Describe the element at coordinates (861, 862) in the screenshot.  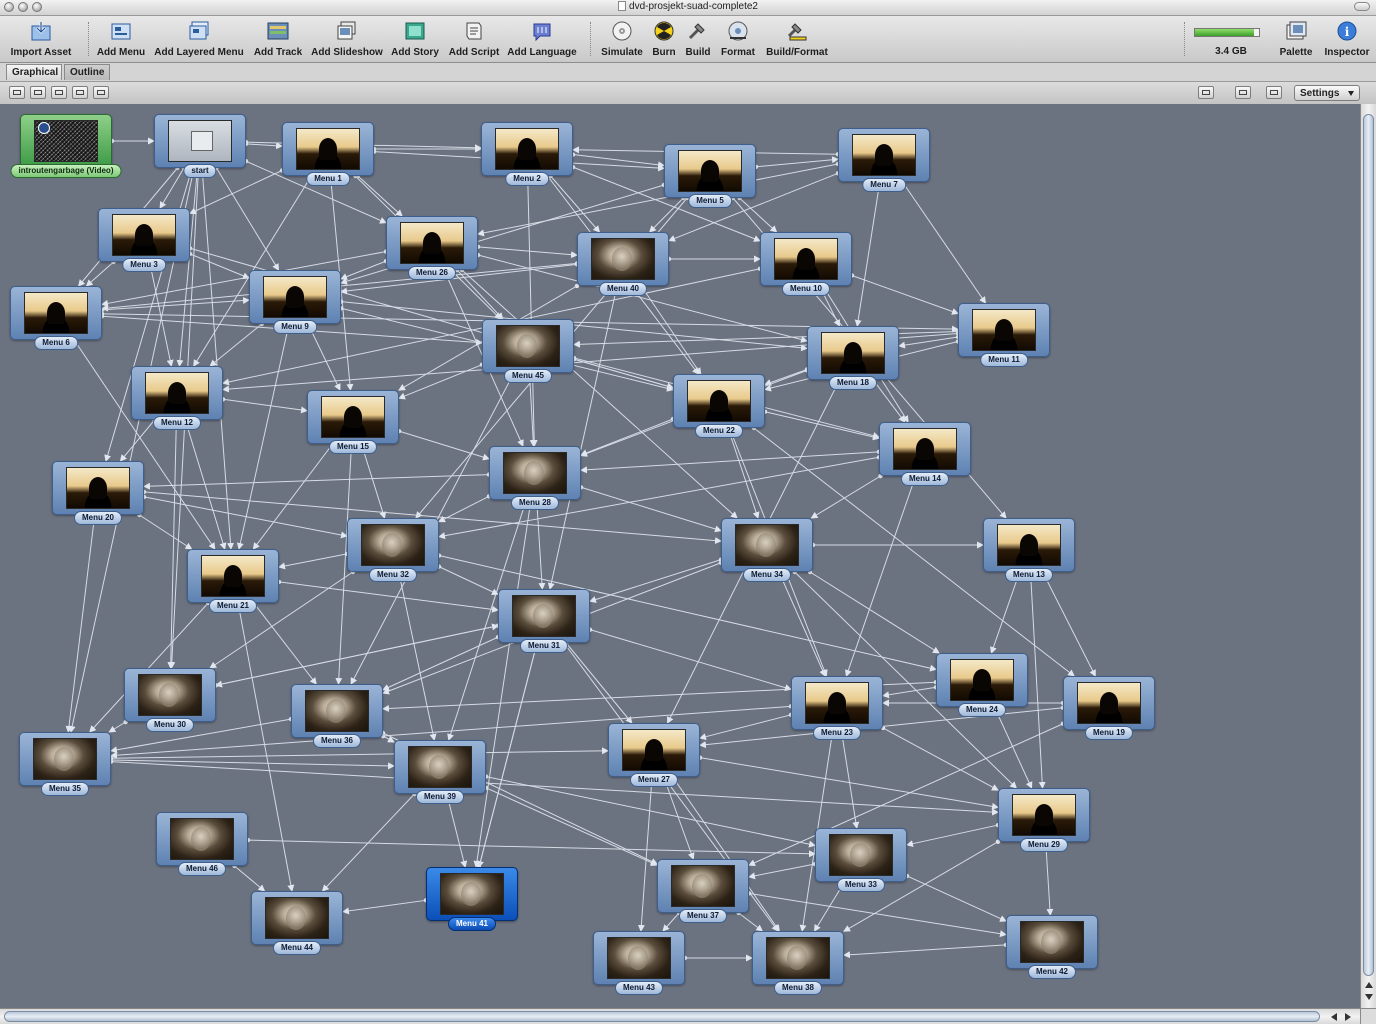
I see `menu-node-m33: Menu 33` at that location.